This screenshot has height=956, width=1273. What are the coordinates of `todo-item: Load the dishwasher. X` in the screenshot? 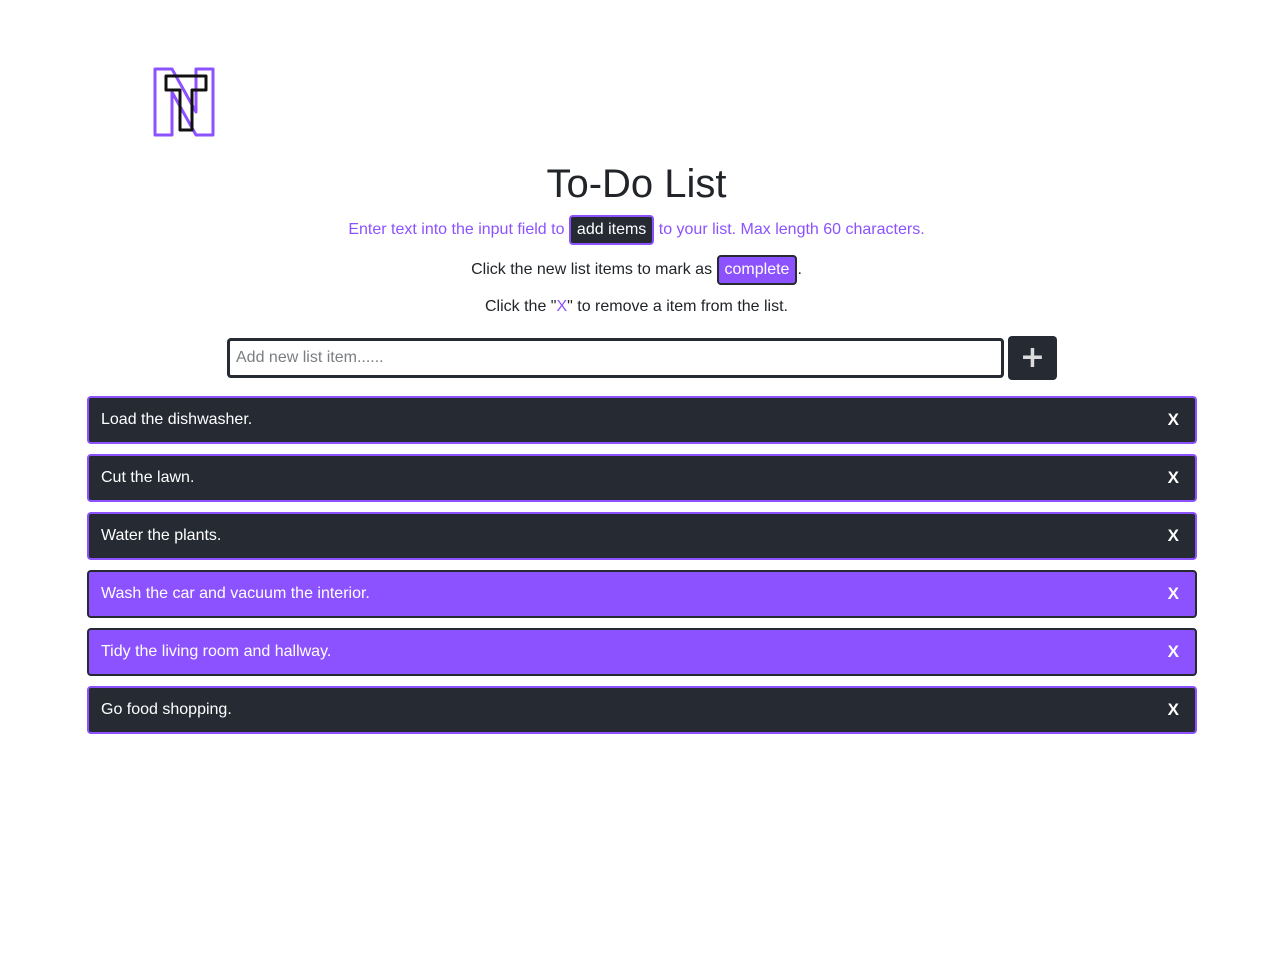 It's located at (642, 420).